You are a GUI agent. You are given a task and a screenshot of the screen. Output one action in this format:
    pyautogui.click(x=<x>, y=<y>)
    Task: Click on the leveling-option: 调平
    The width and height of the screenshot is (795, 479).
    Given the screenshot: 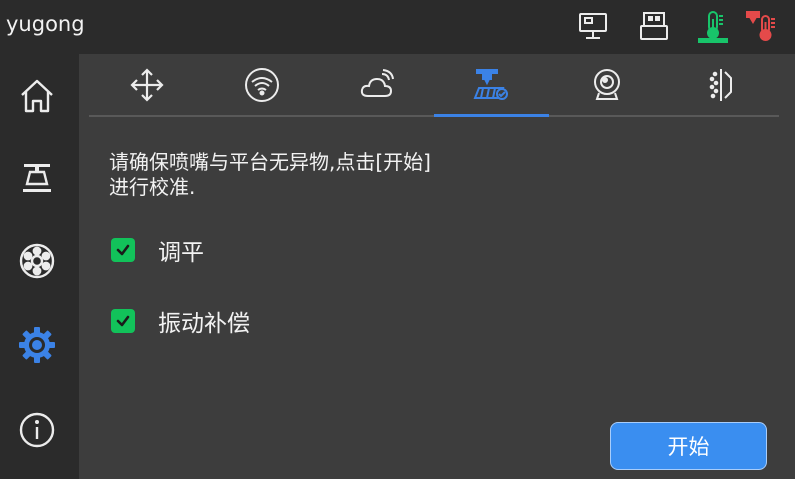 What is the action you would take?
    pyautogui.click(x=157, y=250)
    